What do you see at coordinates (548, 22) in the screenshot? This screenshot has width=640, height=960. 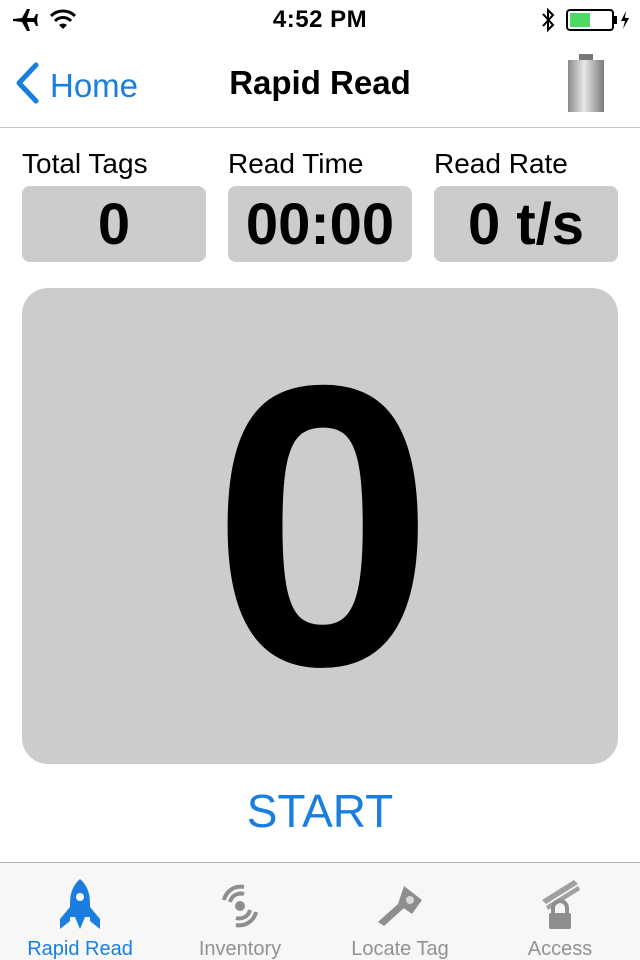 I see `bluetooth-icon` at bounding box center [548, 22].